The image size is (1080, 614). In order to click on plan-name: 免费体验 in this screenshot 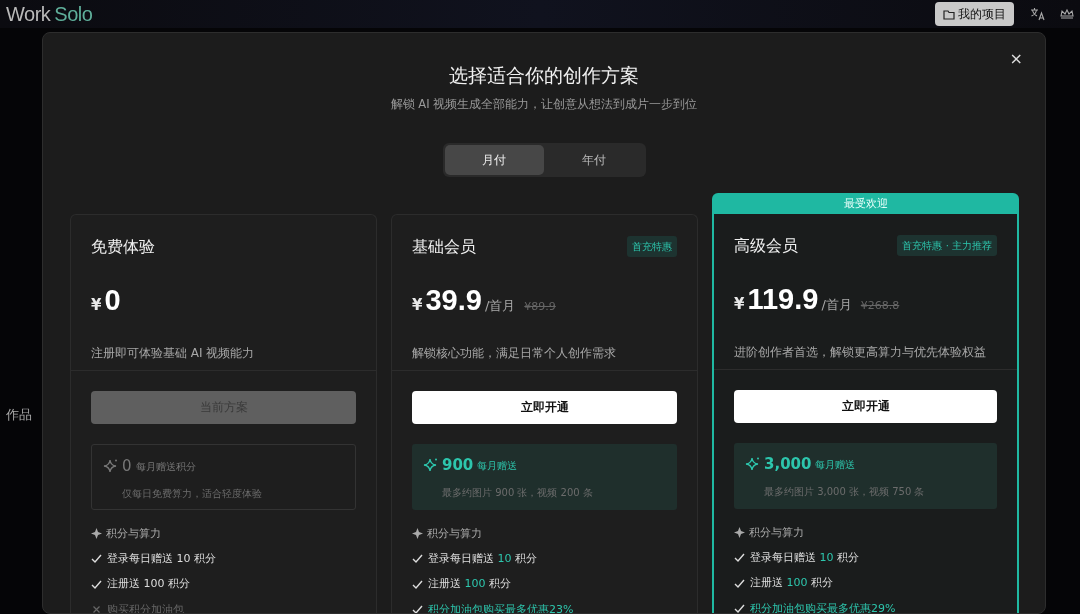, I will do `click(123, 246)`.